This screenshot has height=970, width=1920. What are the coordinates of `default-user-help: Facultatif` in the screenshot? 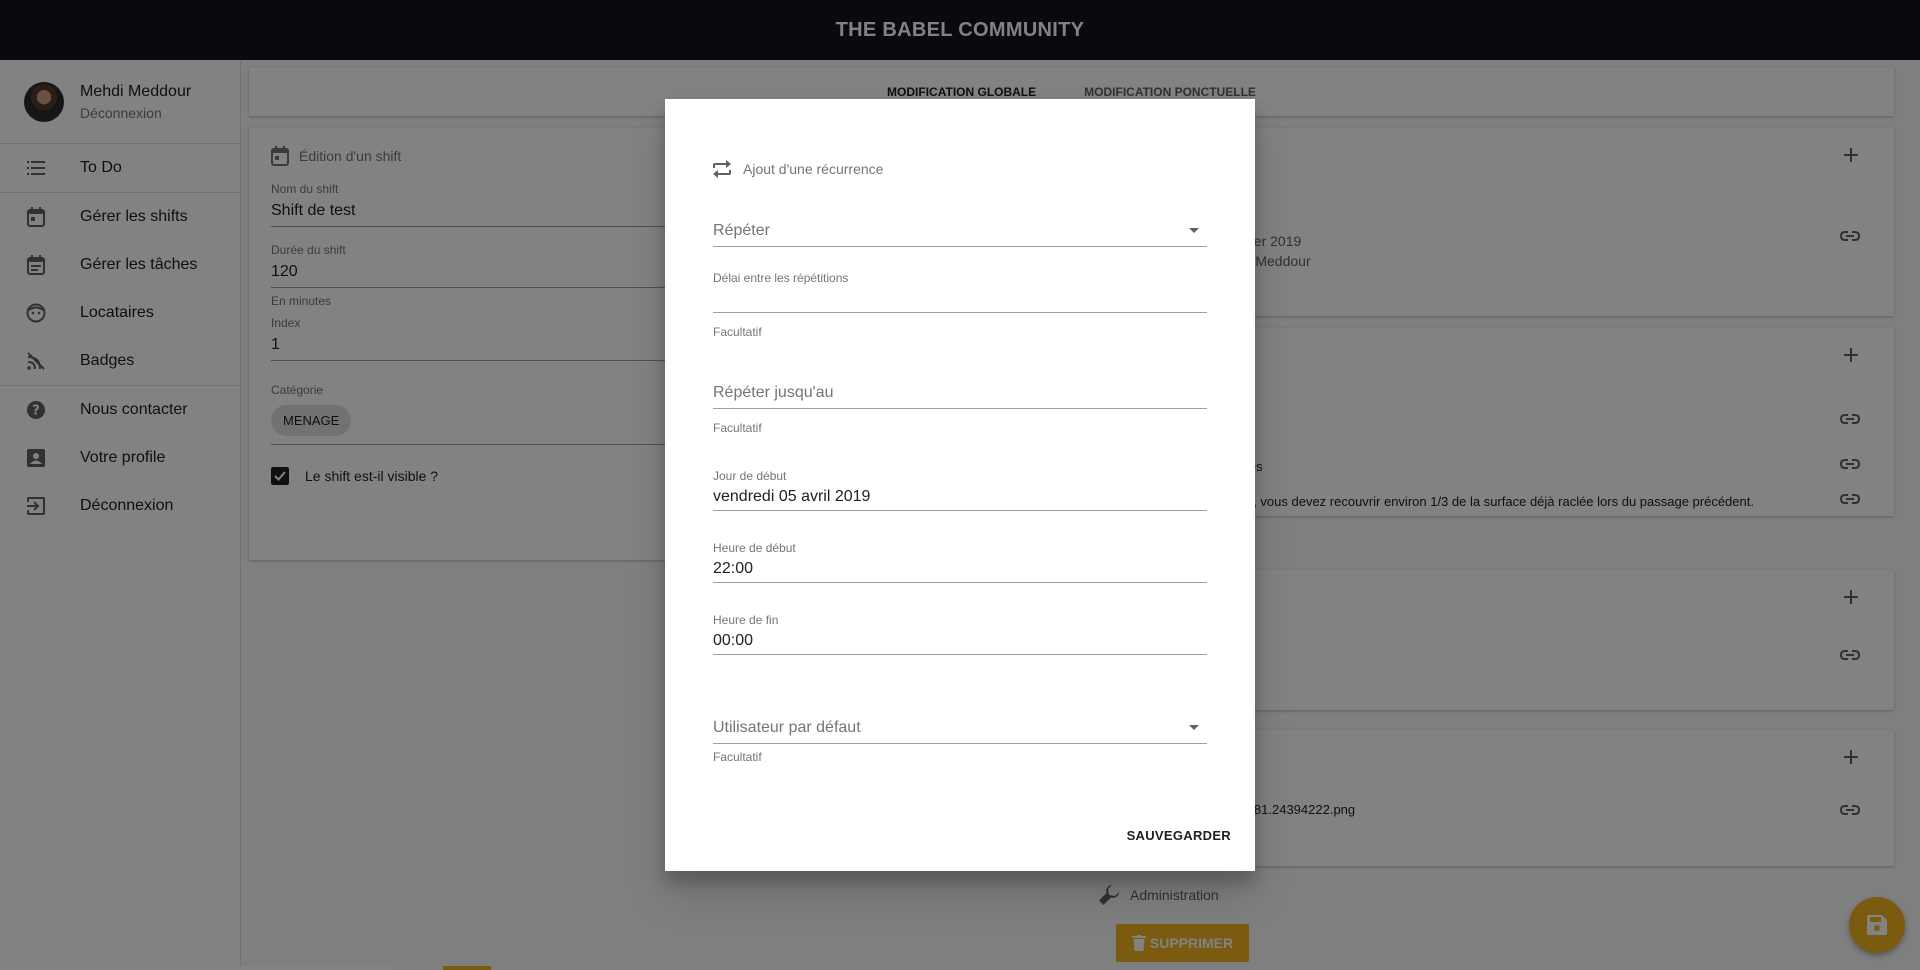 It's located at (737, 757).